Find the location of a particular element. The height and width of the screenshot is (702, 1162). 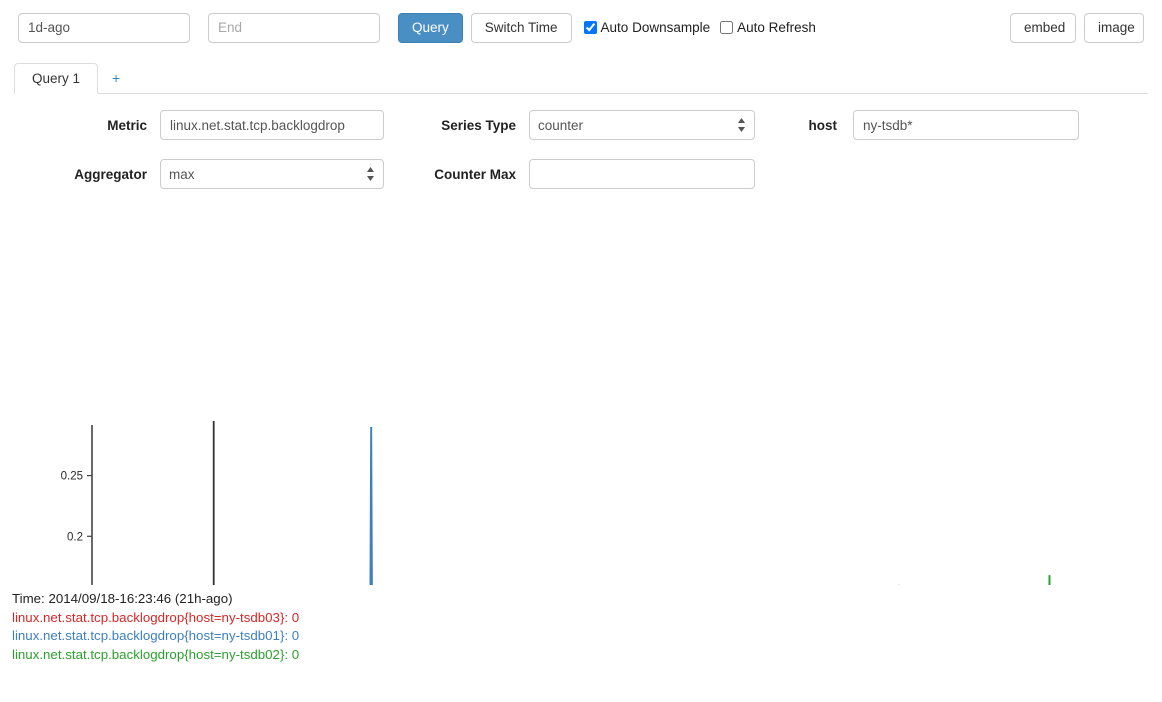

series-type-label: Series Type is located at coordinates (478, 125).